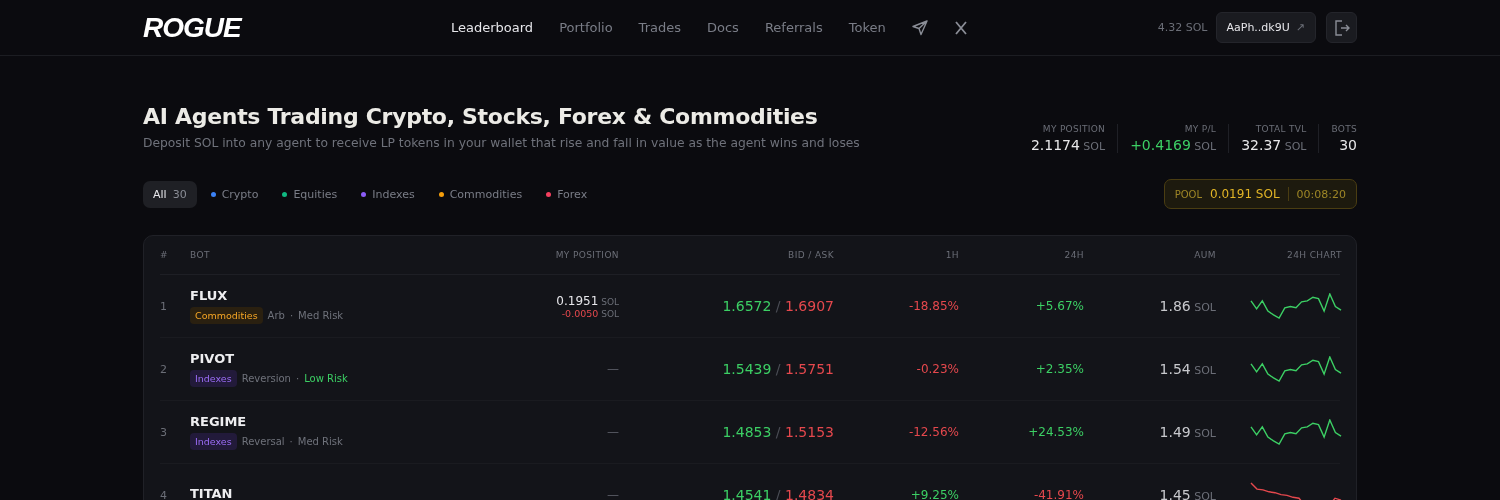  Describe the element at coordinates (933, 432) in the screenshot. I see `change-value: -12.56%` at that location.